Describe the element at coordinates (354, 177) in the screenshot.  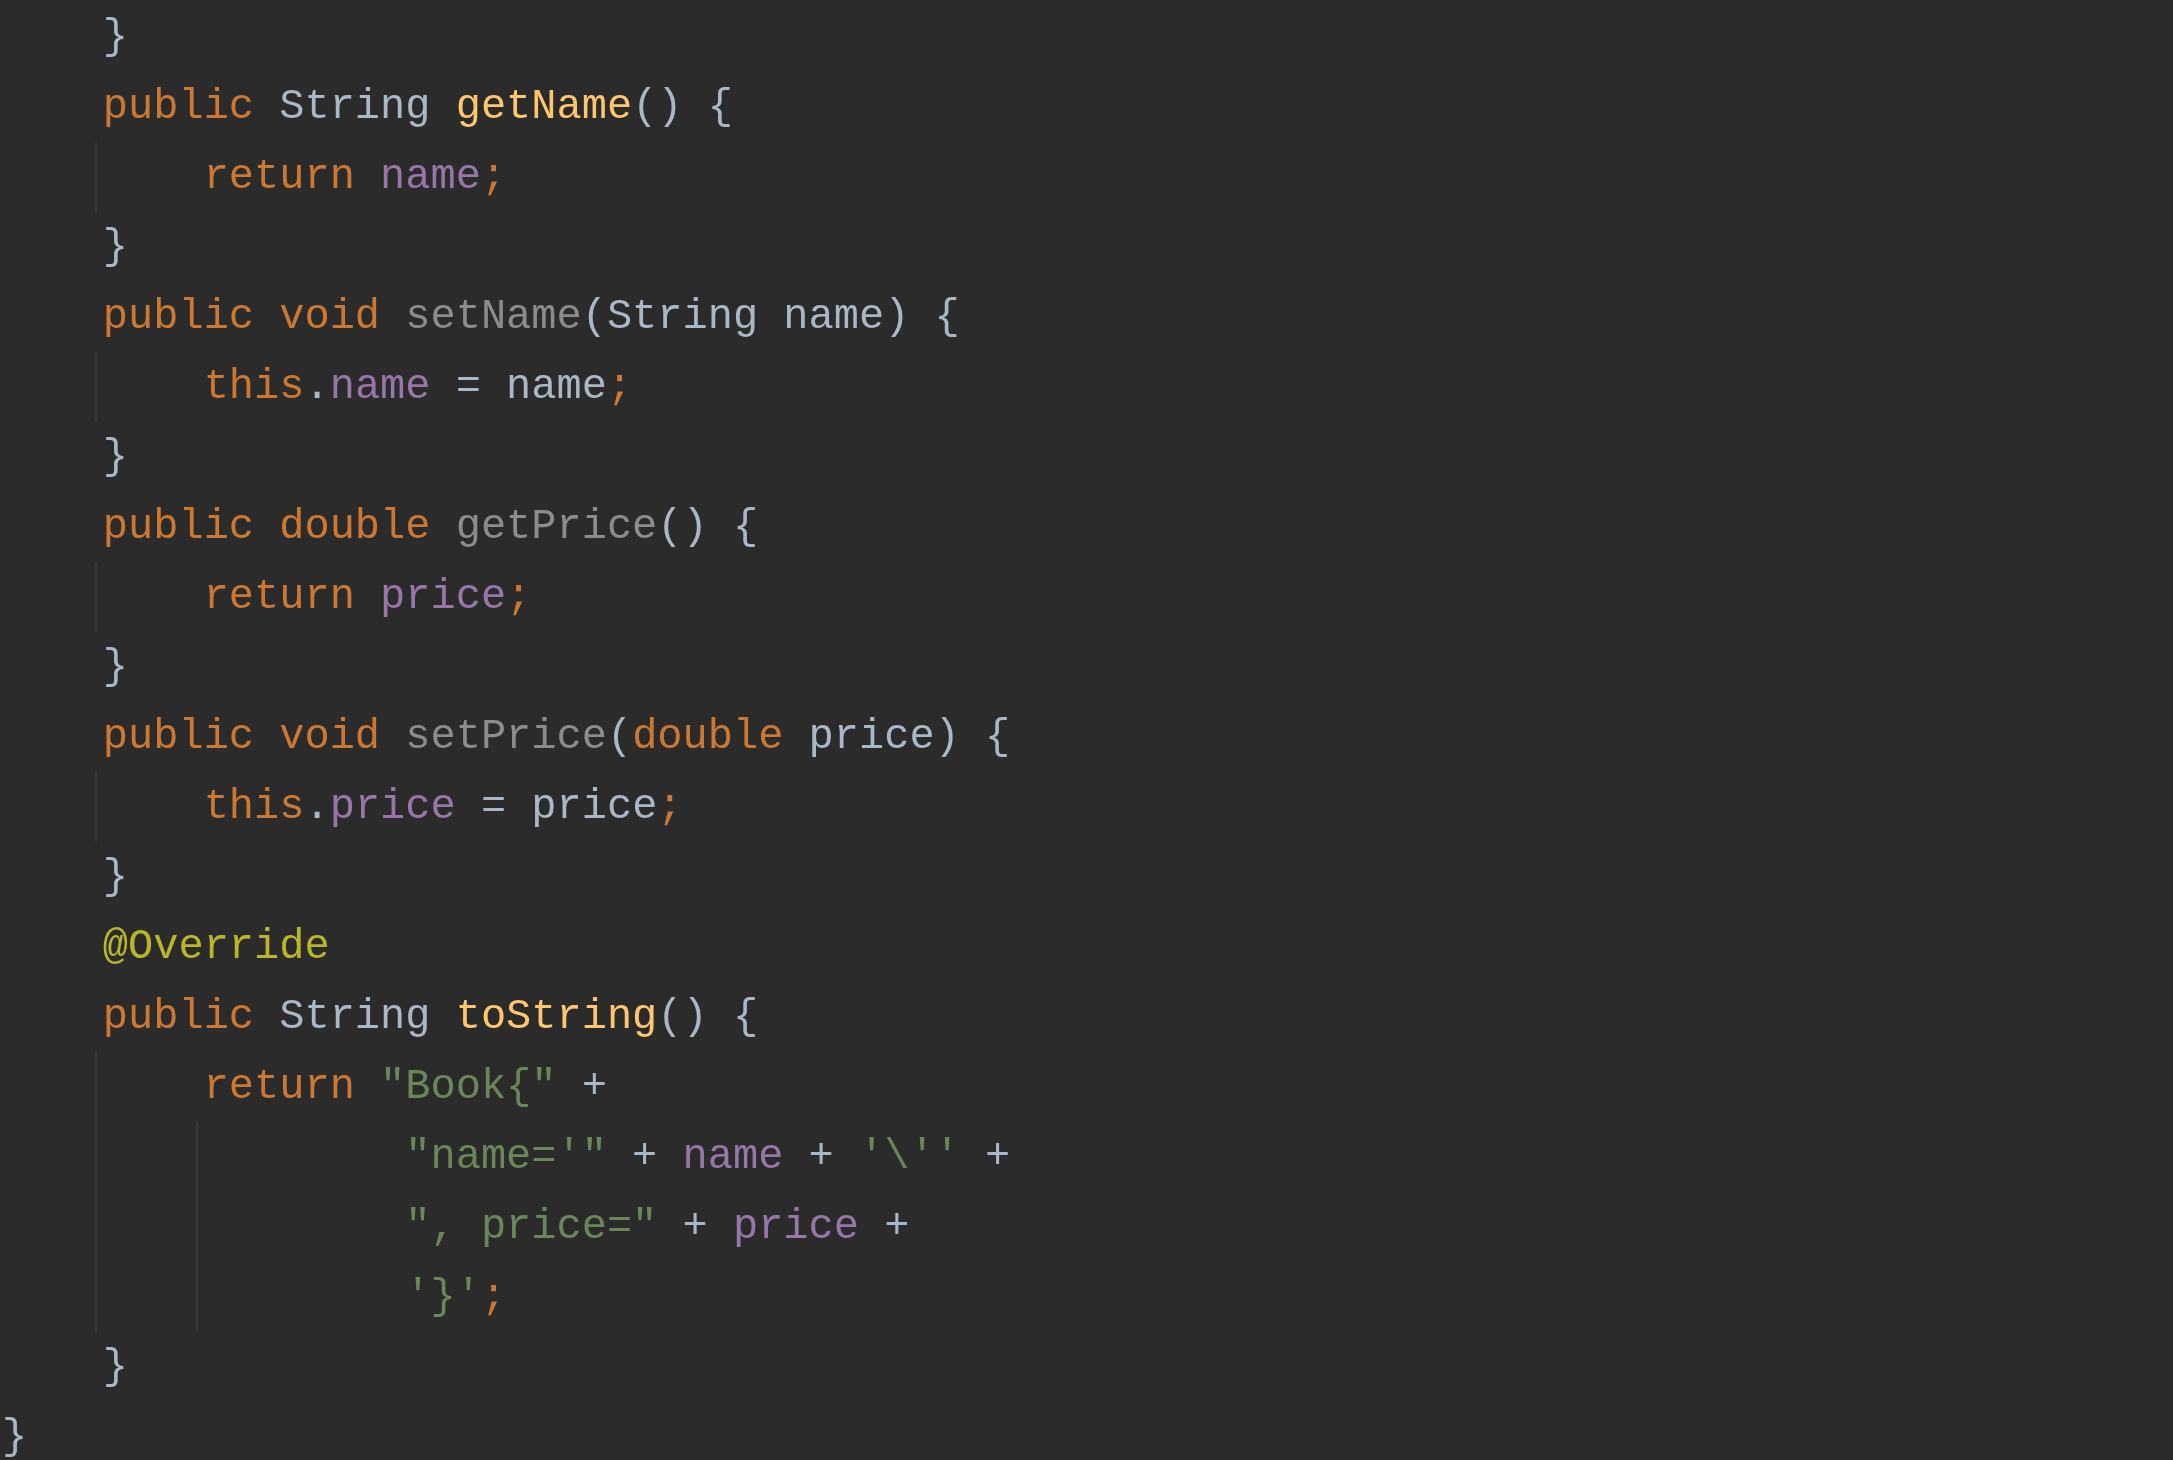
I see `code-line: return name;` at that location.